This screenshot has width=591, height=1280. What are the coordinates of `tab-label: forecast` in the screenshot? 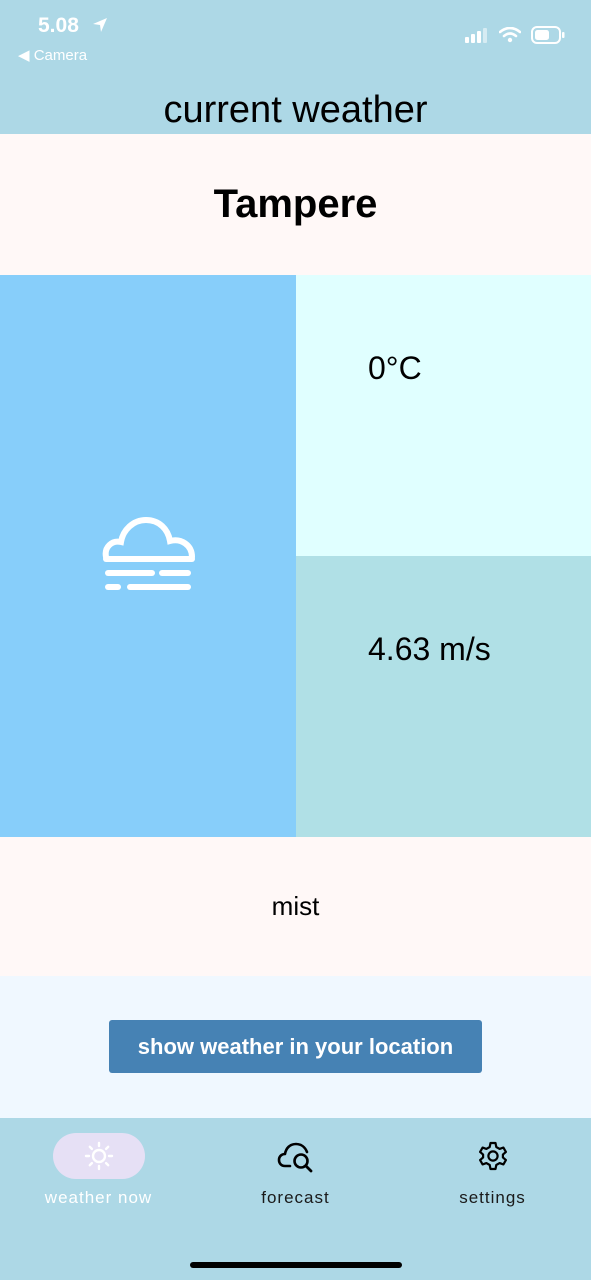 It's located at (295, 1197).